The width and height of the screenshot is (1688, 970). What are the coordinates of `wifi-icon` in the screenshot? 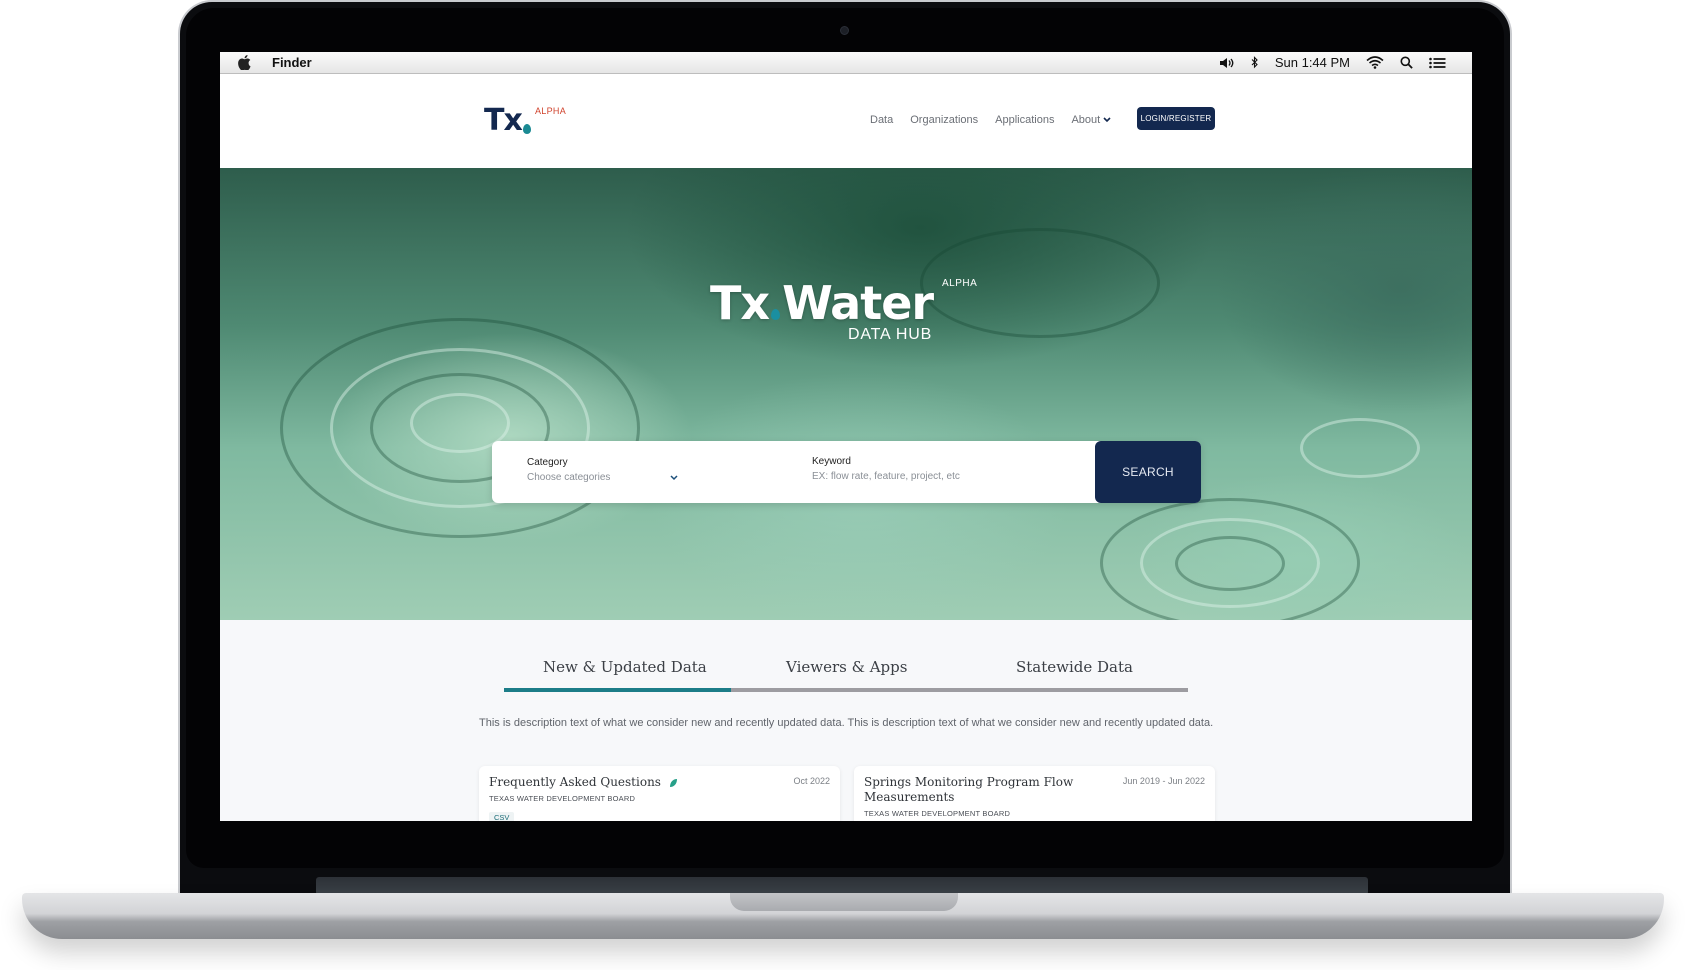 It's located at (1375, 62).